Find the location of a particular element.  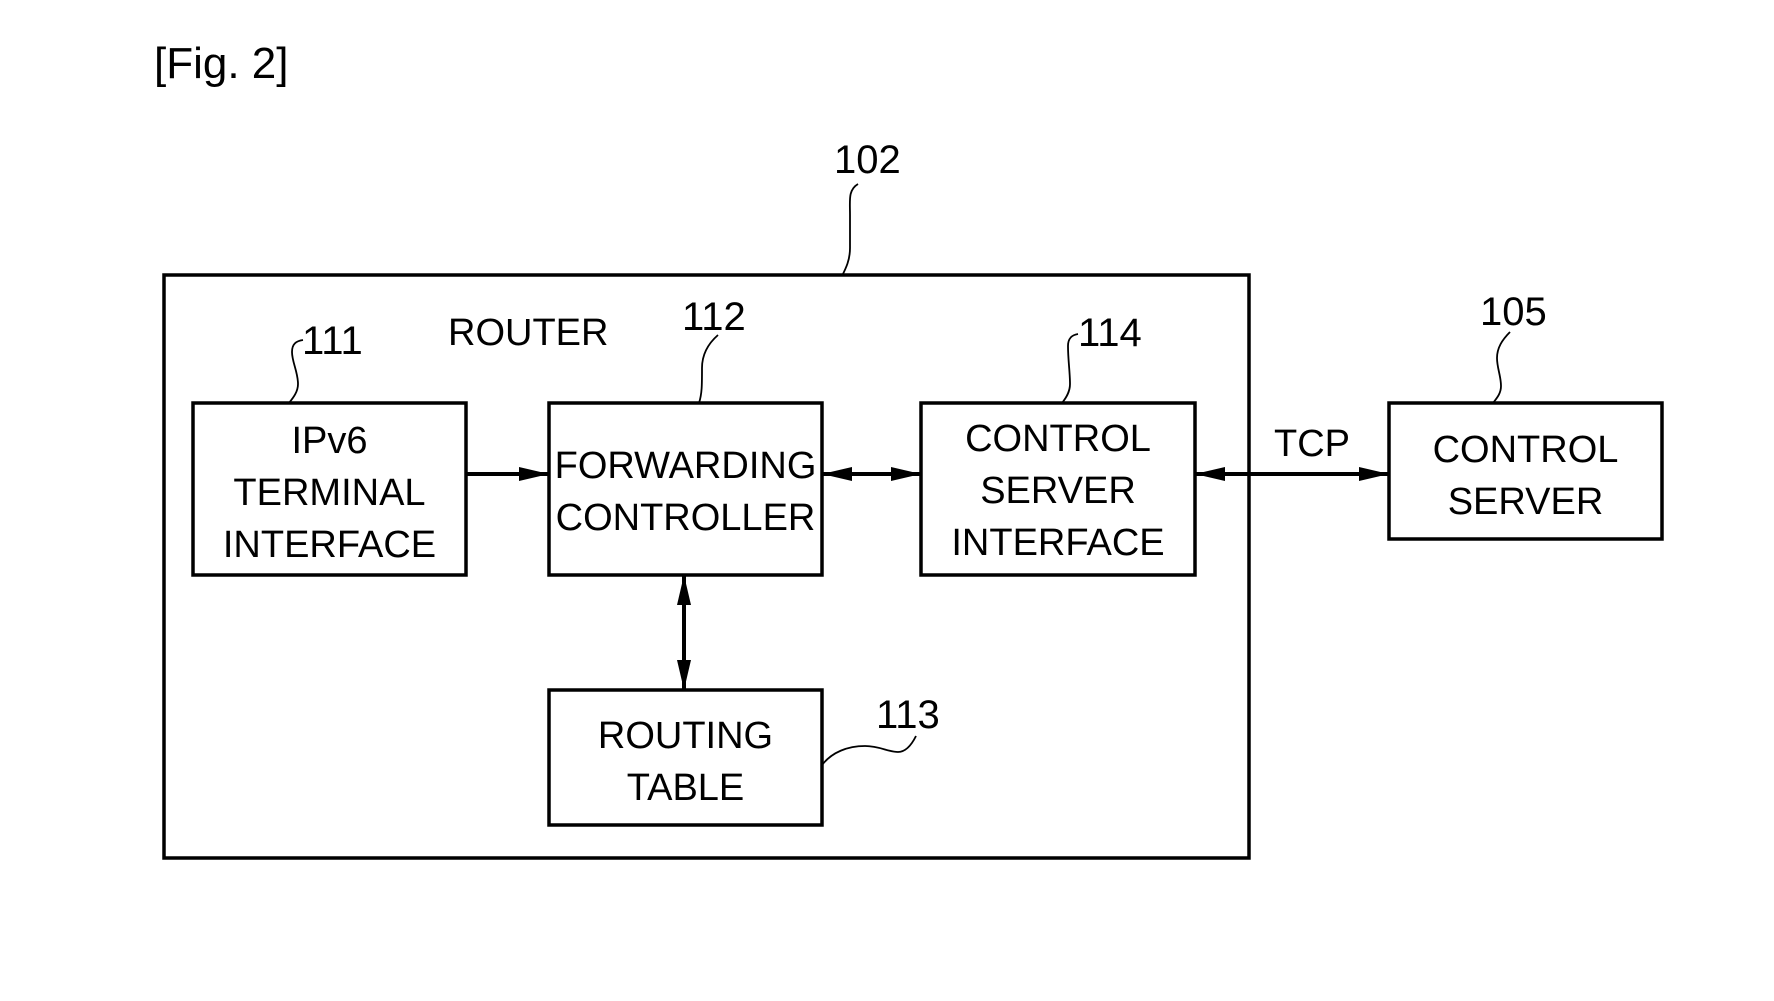

control-server-line-2: SERVER is located at coordinates (1526, 502).